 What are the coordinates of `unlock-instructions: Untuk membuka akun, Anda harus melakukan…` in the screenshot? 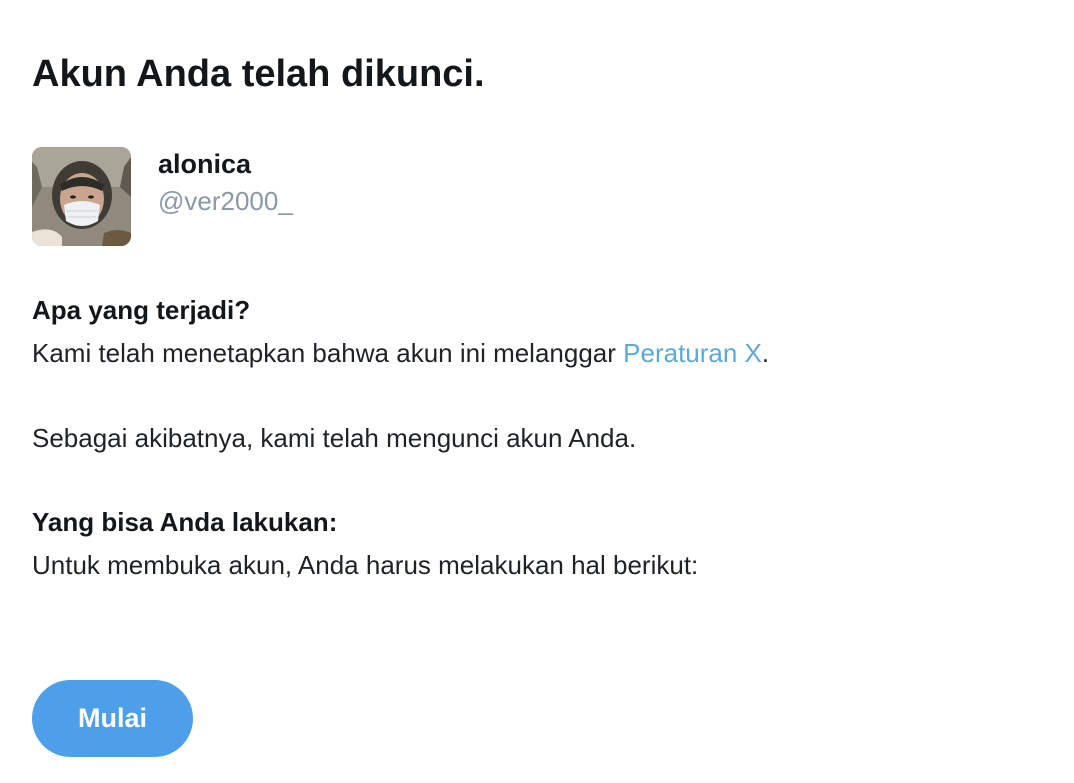 It's located at (365, 565).